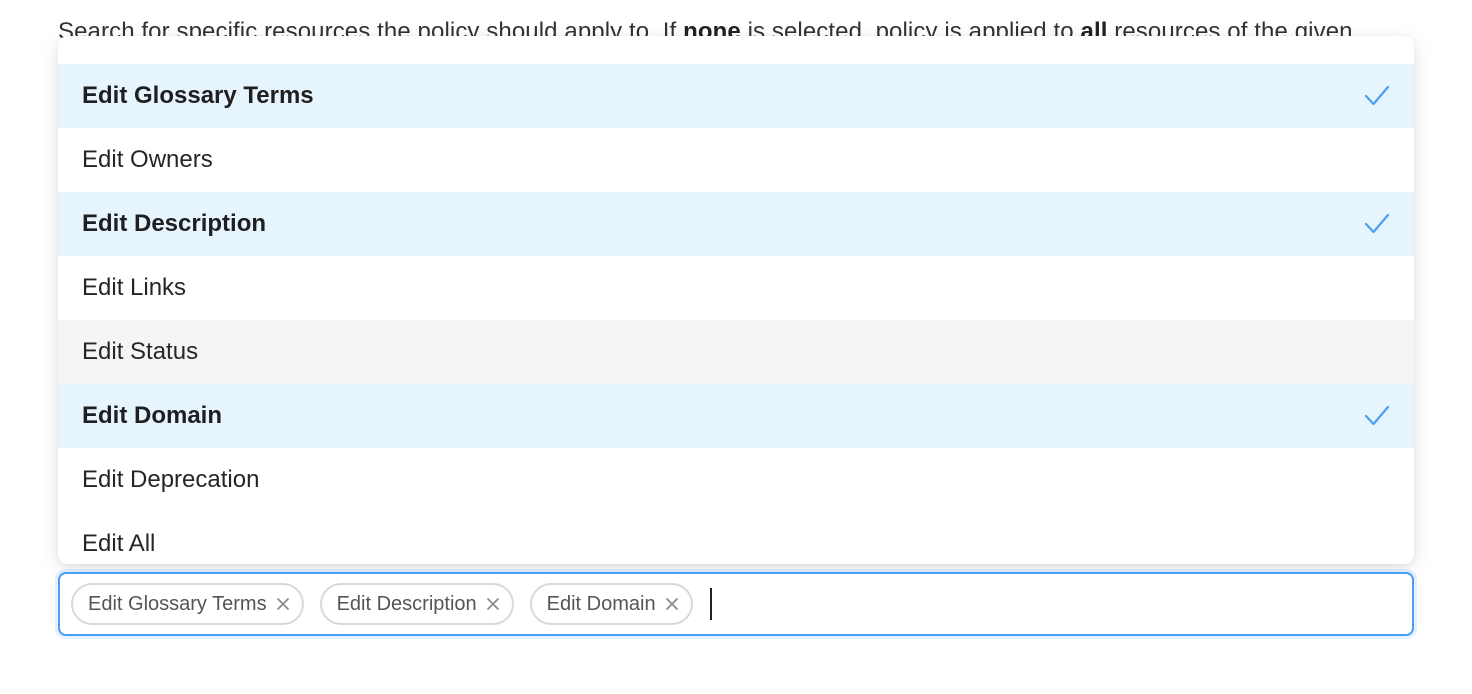 This screenshot has width=1472, height=694. I want to click on option-label: Edit All, so click(119, 543).